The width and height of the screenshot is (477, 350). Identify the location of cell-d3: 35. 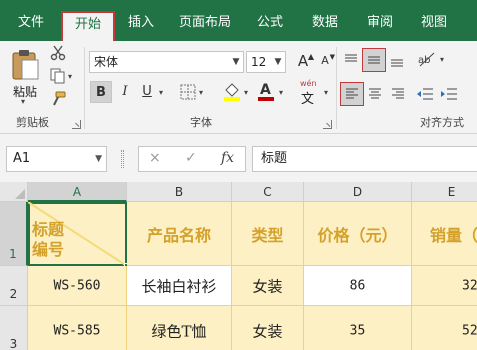
(358, 328).